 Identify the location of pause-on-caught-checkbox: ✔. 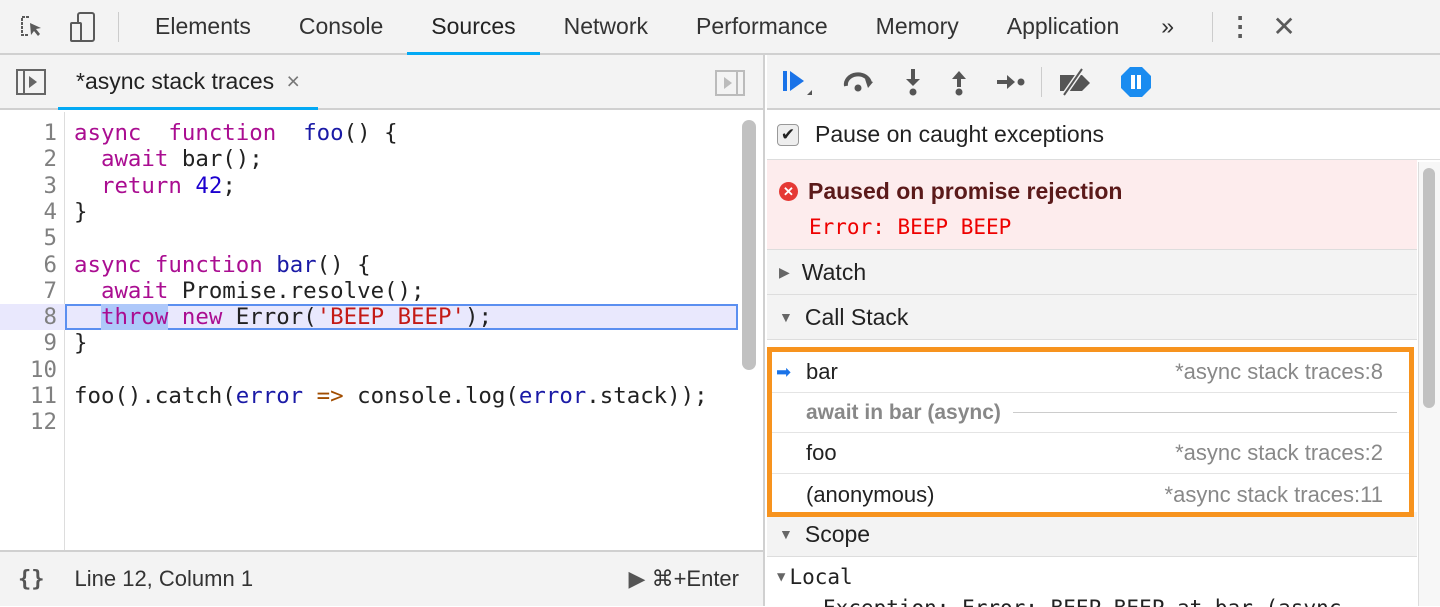
(788, 134).